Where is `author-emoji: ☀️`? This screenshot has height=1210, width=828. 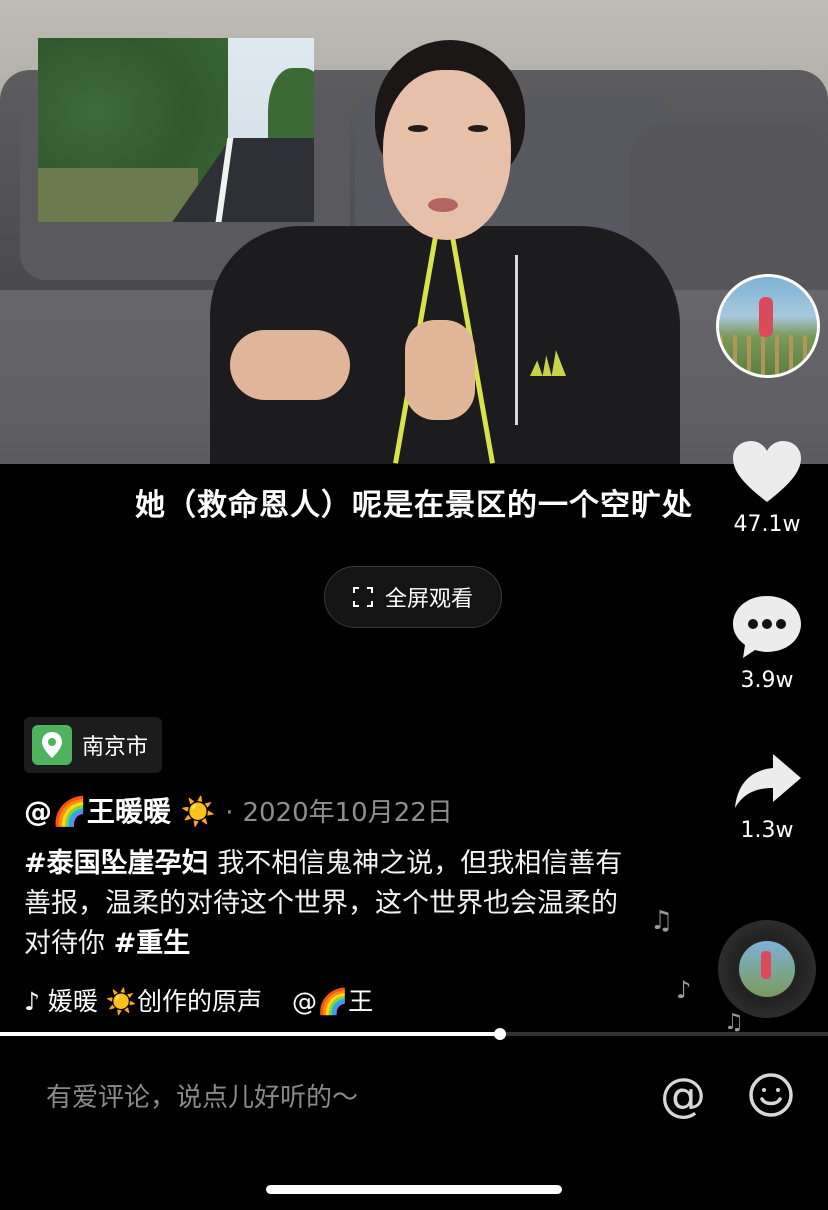 author-emoji: ☀️ is located at coordinates (198, 811).